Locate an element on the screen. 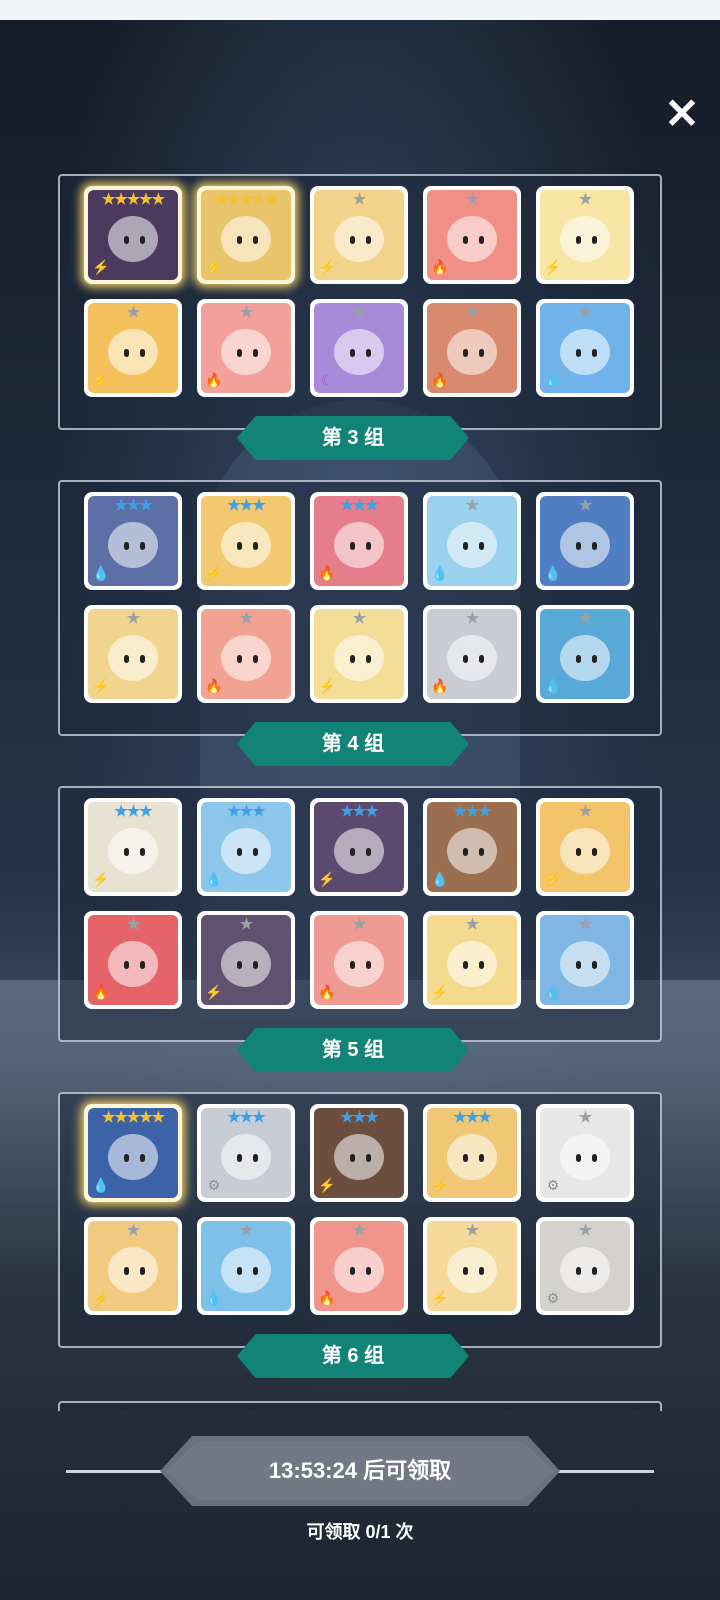 Image resolution: width=720 pixels, height=1600 pixels. hero-portrait: ★ 🔥 is located at coordinates (359, 1266).